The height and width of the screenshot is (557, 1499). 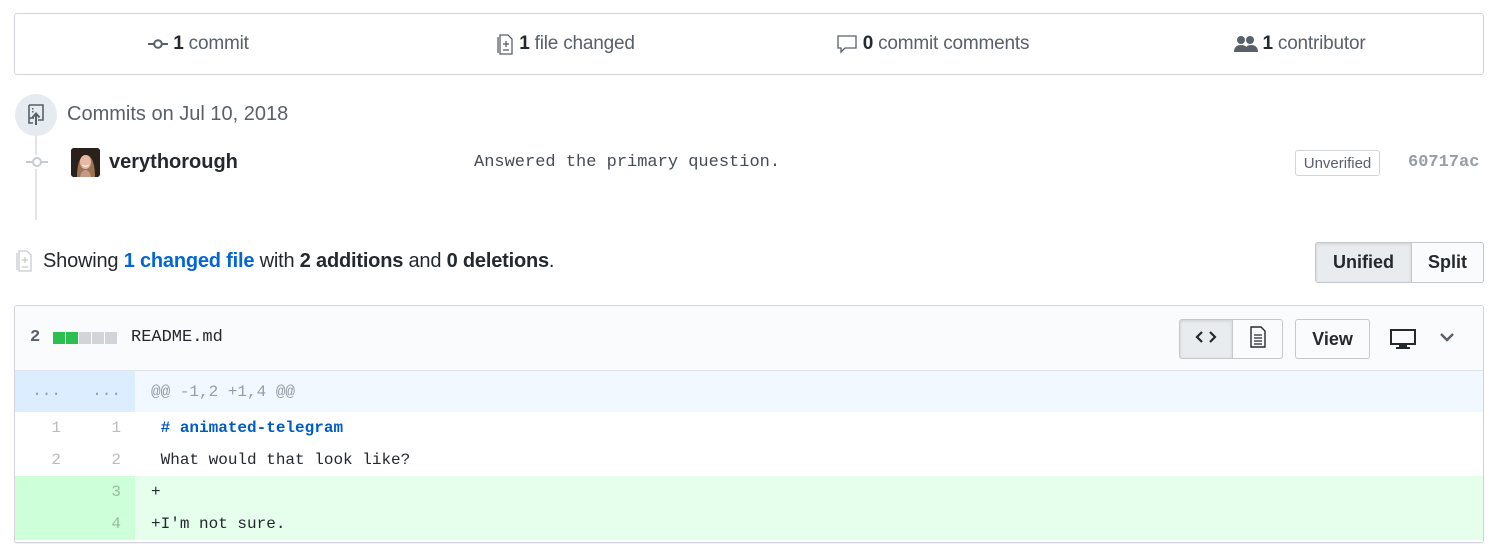 What do you see at coordinates (252, 428) in the screenshot?
I see `line-text: # animated-telegram` at bounding box center [252, 428].